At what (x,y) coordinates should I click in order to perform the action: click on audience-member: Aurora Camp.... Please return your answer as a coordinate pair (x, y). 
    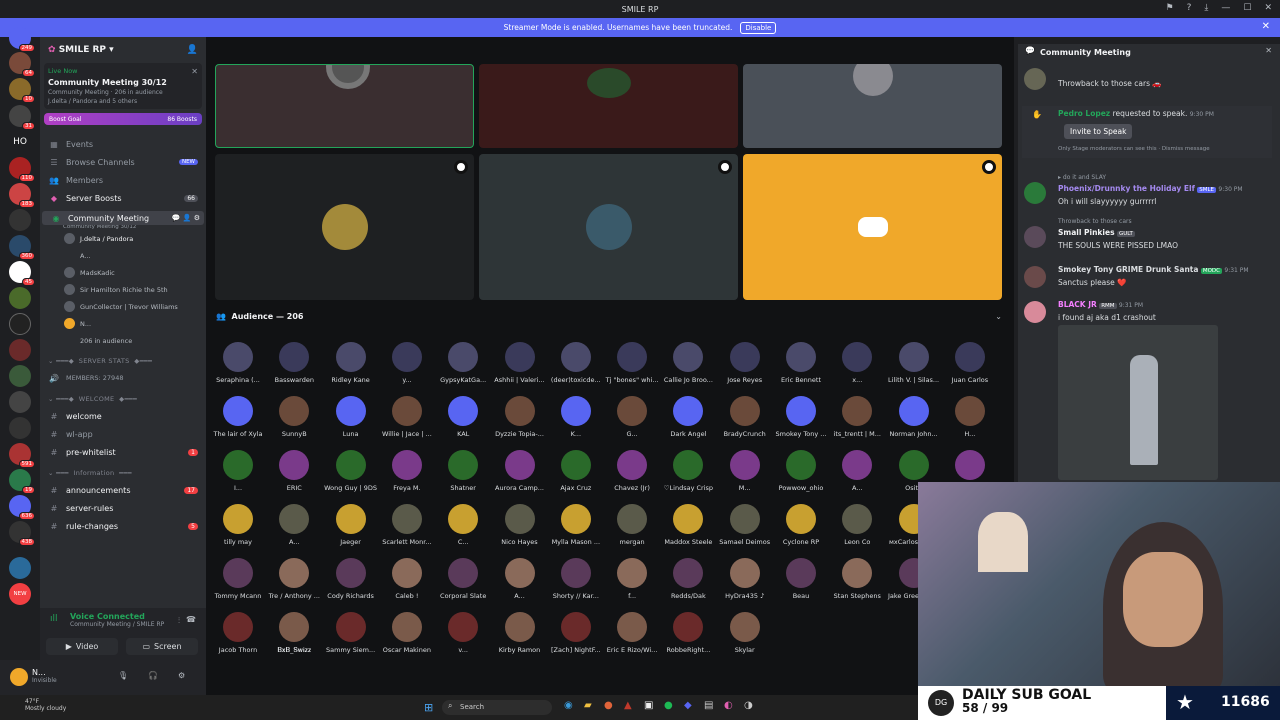
    Looking at the image, I should click on (520, 471).